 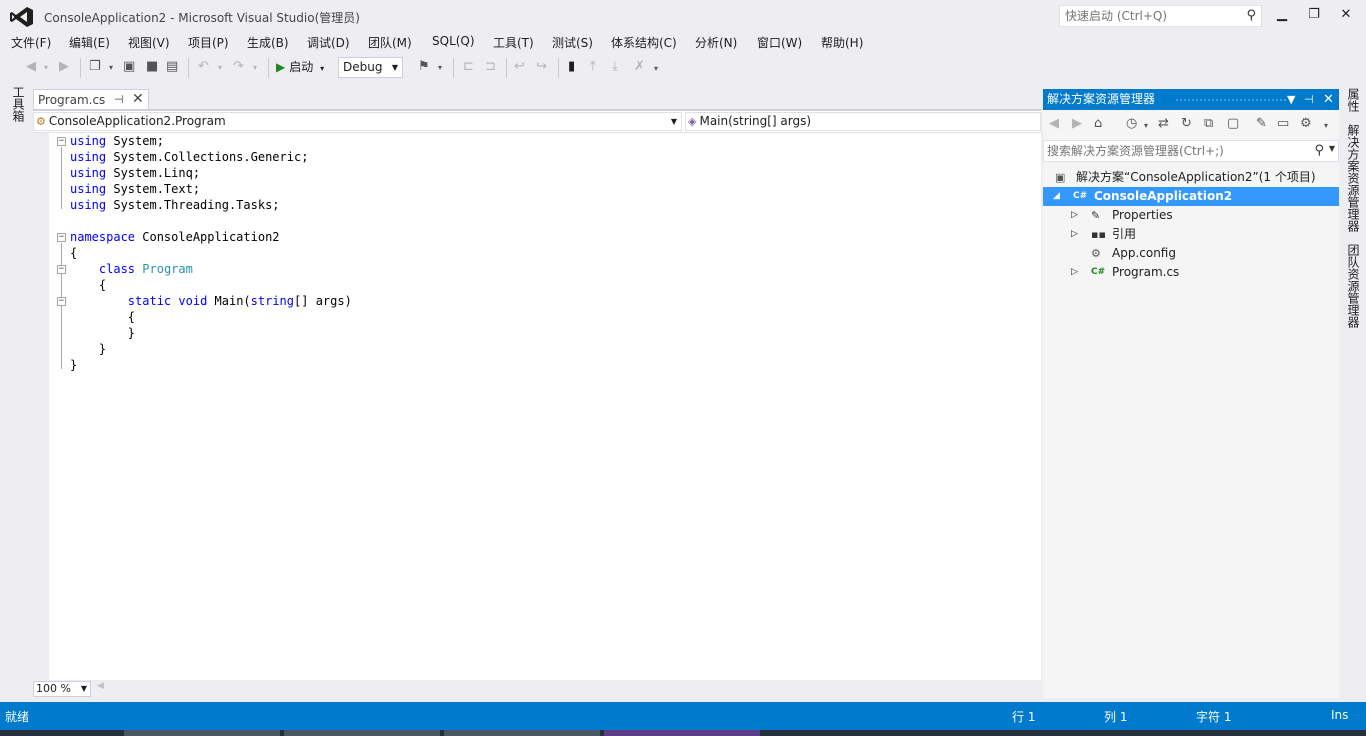 What do you see at coordinates (211, 301) in the screenshot?
I see `code-line: static void Main(string[] args)` at bounding box center [211, 301].